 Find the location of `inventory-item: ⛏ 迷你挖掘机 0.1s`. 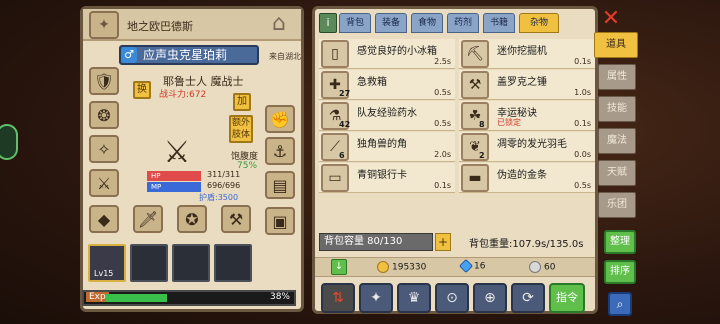

inventory-item: ⛏ 迷你挖掘机 0.1s is located at coordinates (527, 54).